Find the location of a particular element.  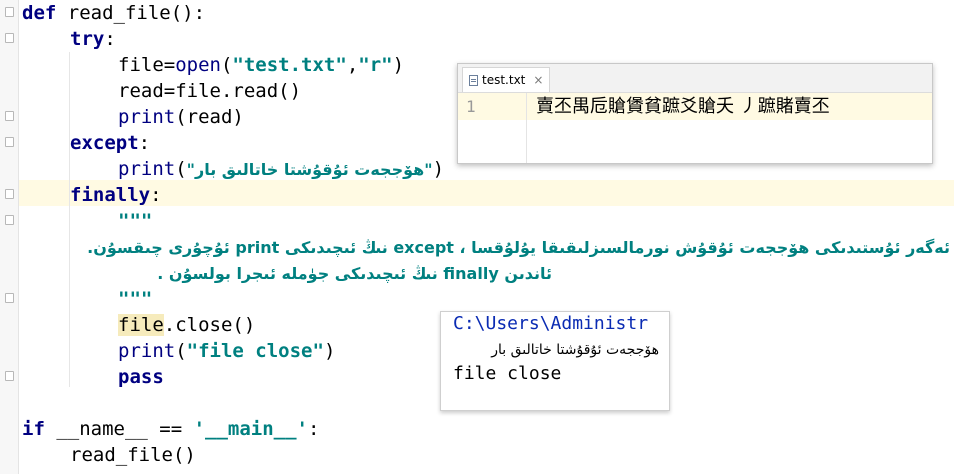

code-line: file=open("test.txt","r") is located at coordinates (261, 65).